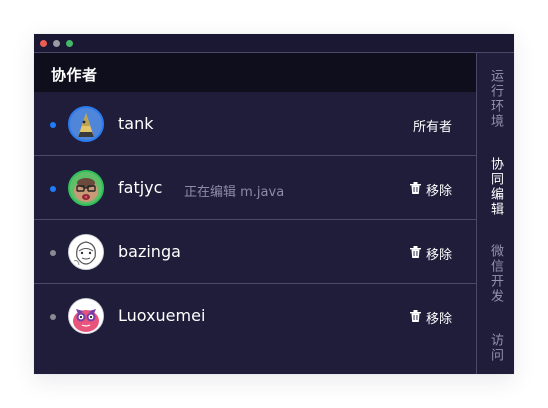 Image resolution: width=548 pixels, height=408 pixels. I want to click on side-tab-bar: 运行环境 协同编辑 微信开发 访问链接, so click(495, 213).